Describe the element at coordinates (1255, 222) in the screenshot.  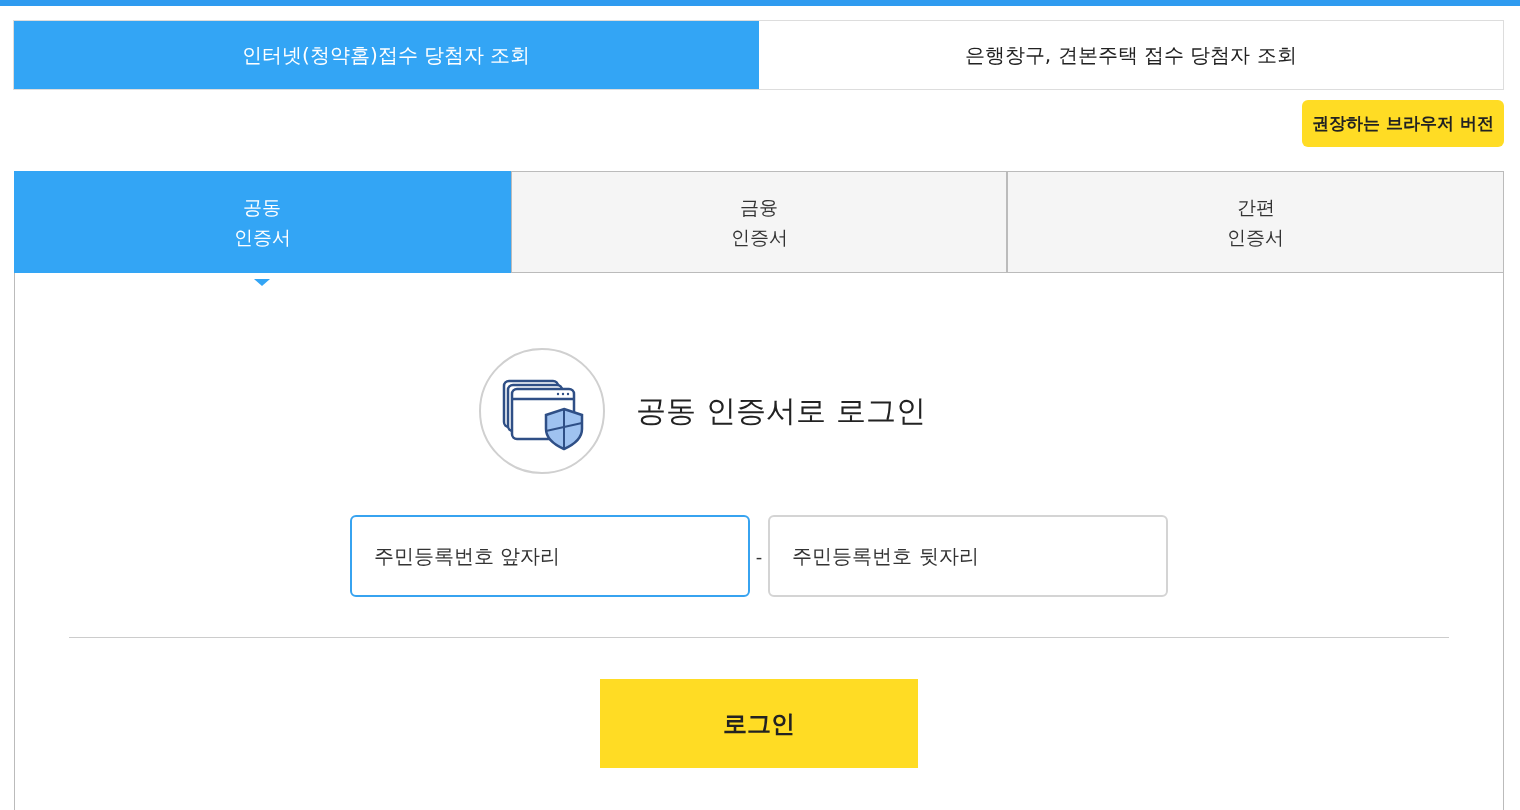
I see `certificate-tab: 간편 인증서` at that location.